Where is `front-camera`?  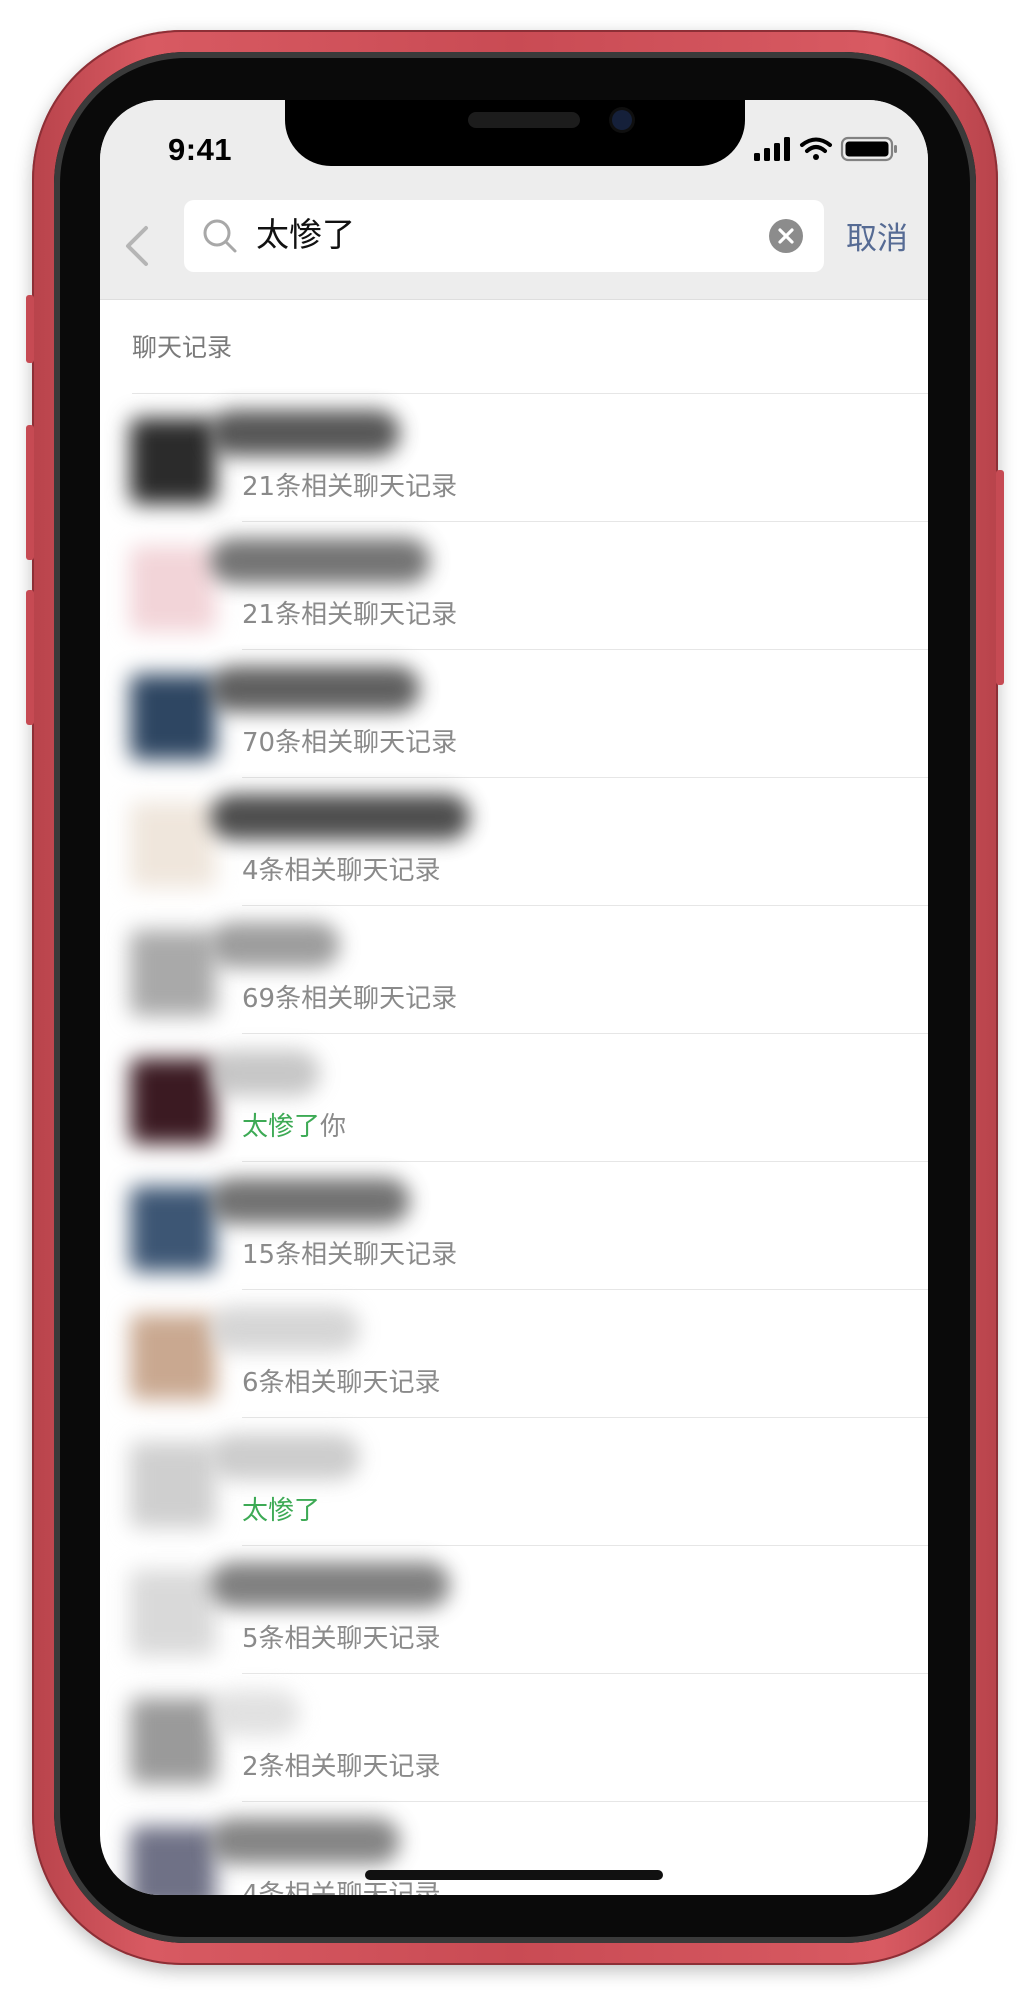
front-camera is located at coordinates (622, 120).